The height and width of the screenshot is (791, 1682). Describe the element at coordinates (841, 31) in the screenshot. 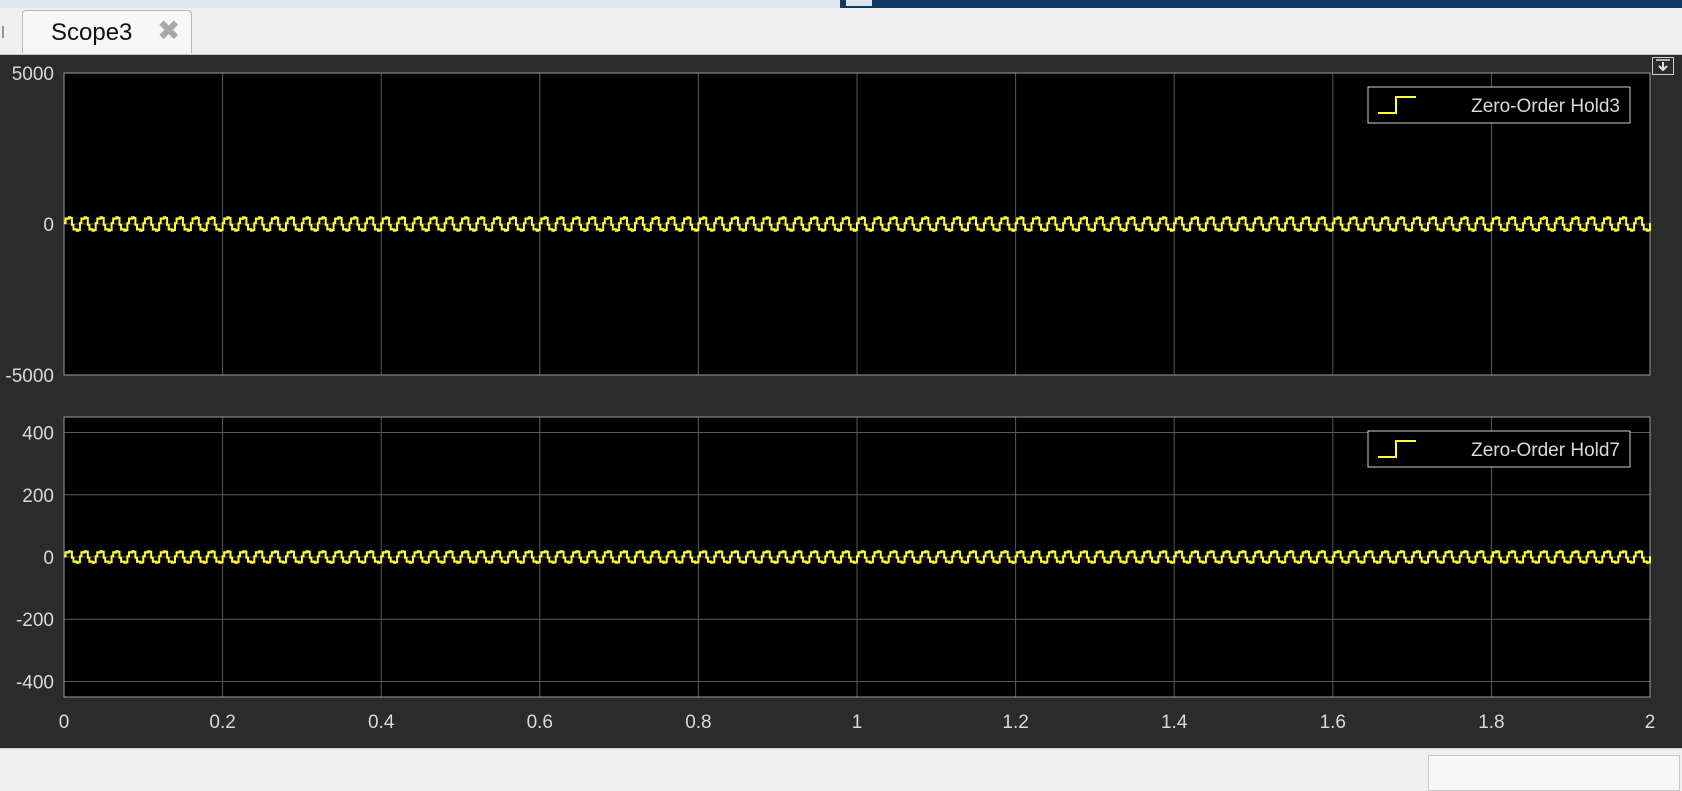

I see `tab-bar: Scope3 ✖` at that location.